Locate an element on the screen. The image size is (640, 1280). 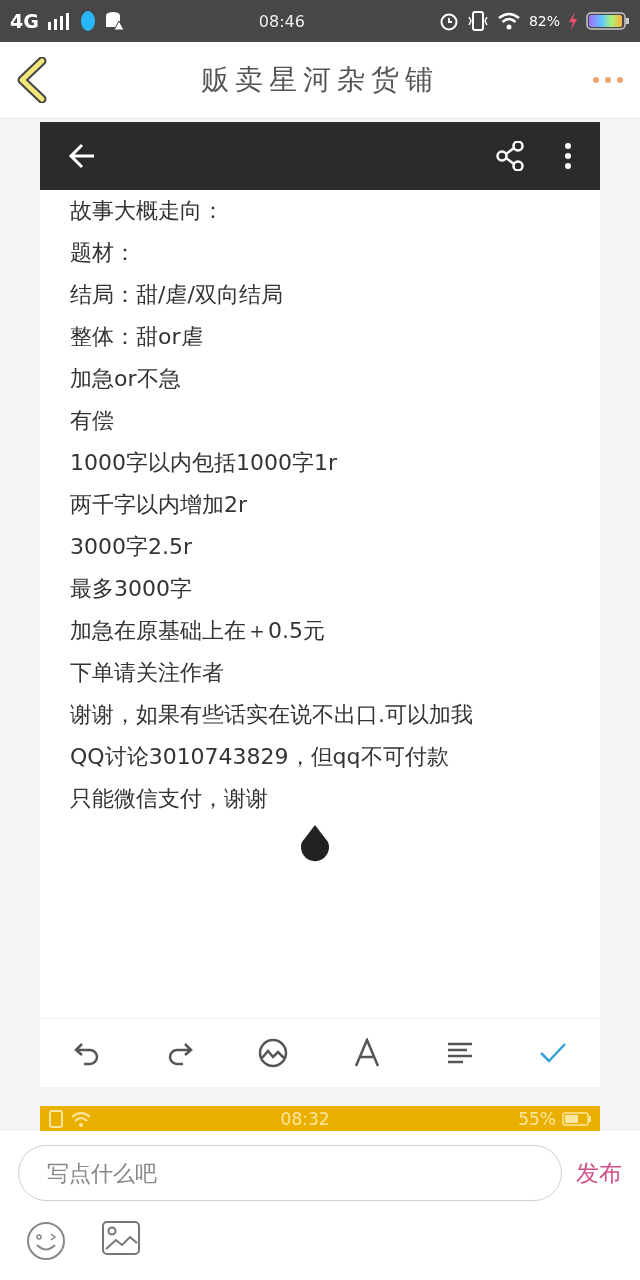
text-line: 只能微信支付，谢谢 is located at coordinates (169, 799).